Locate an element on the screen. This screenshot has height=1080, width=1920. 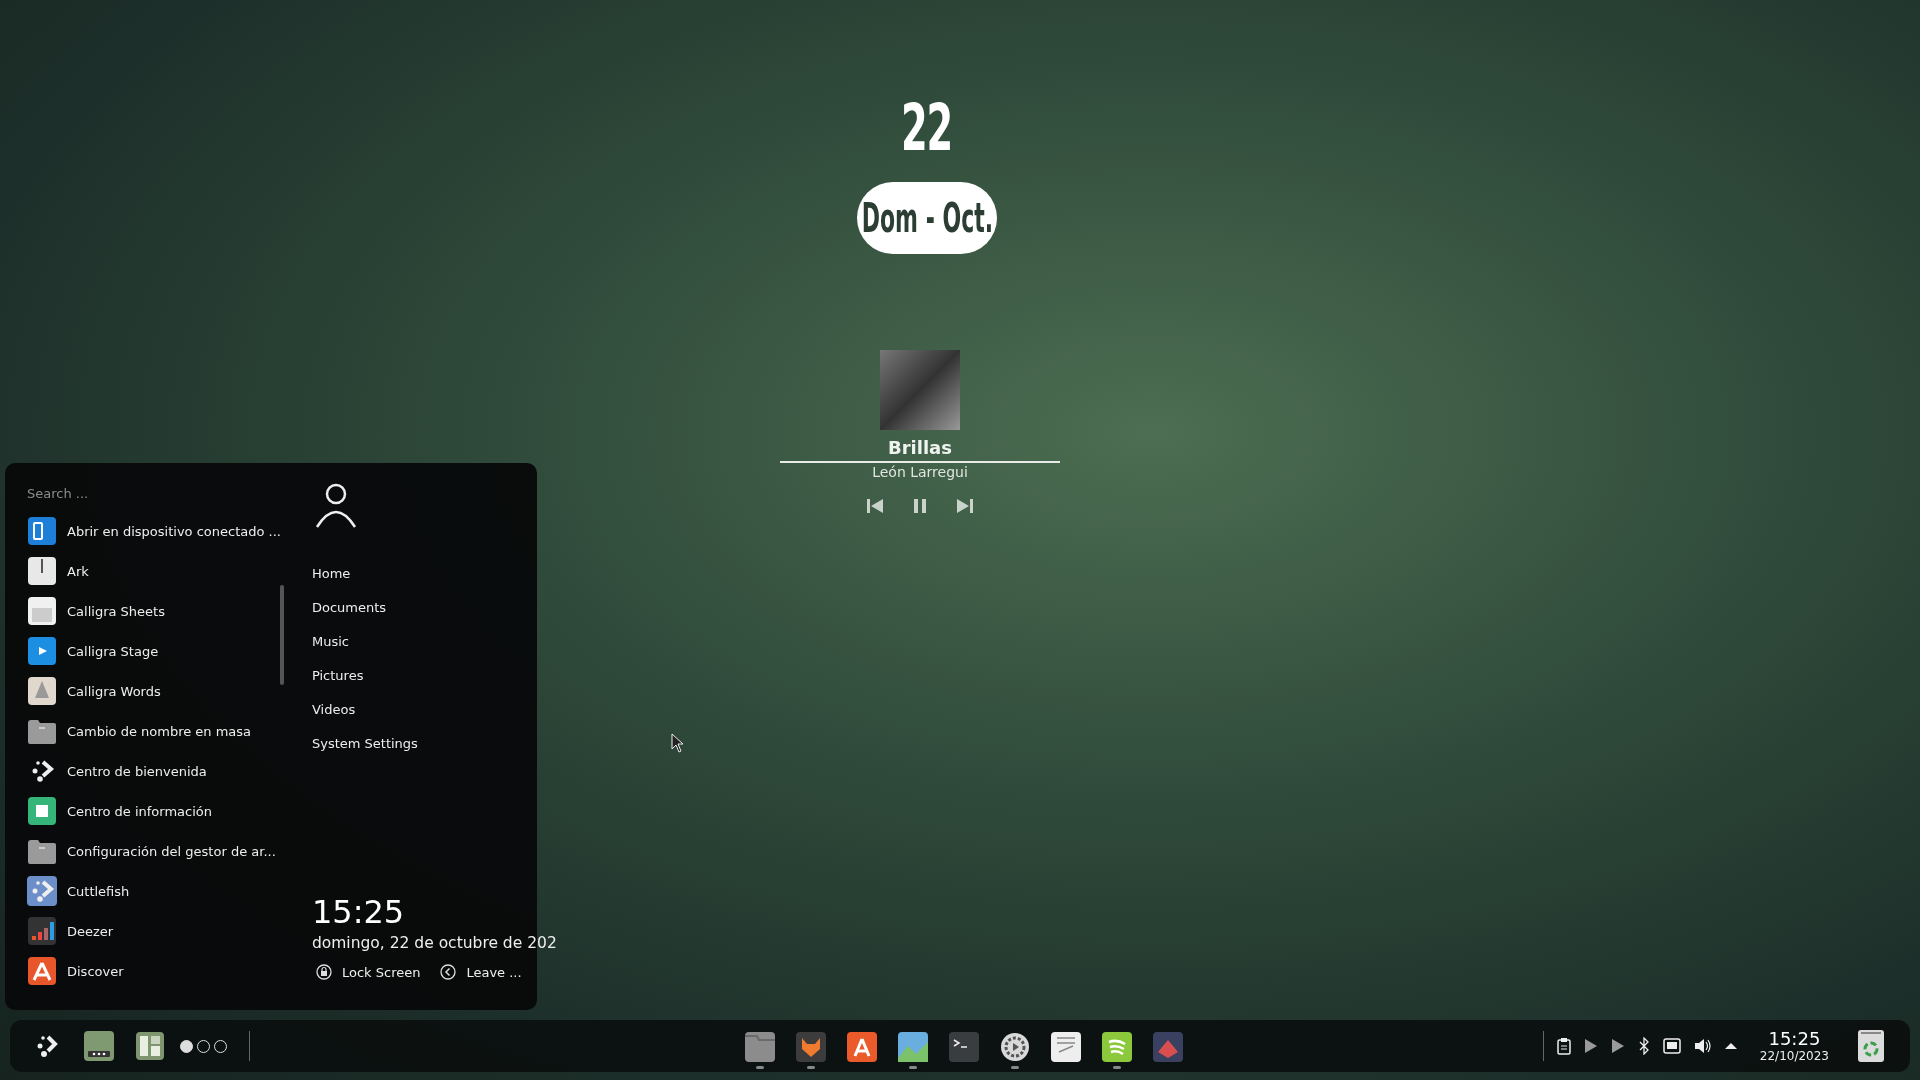
app-item: Calligra Stage is located at coordinates (151, 651).